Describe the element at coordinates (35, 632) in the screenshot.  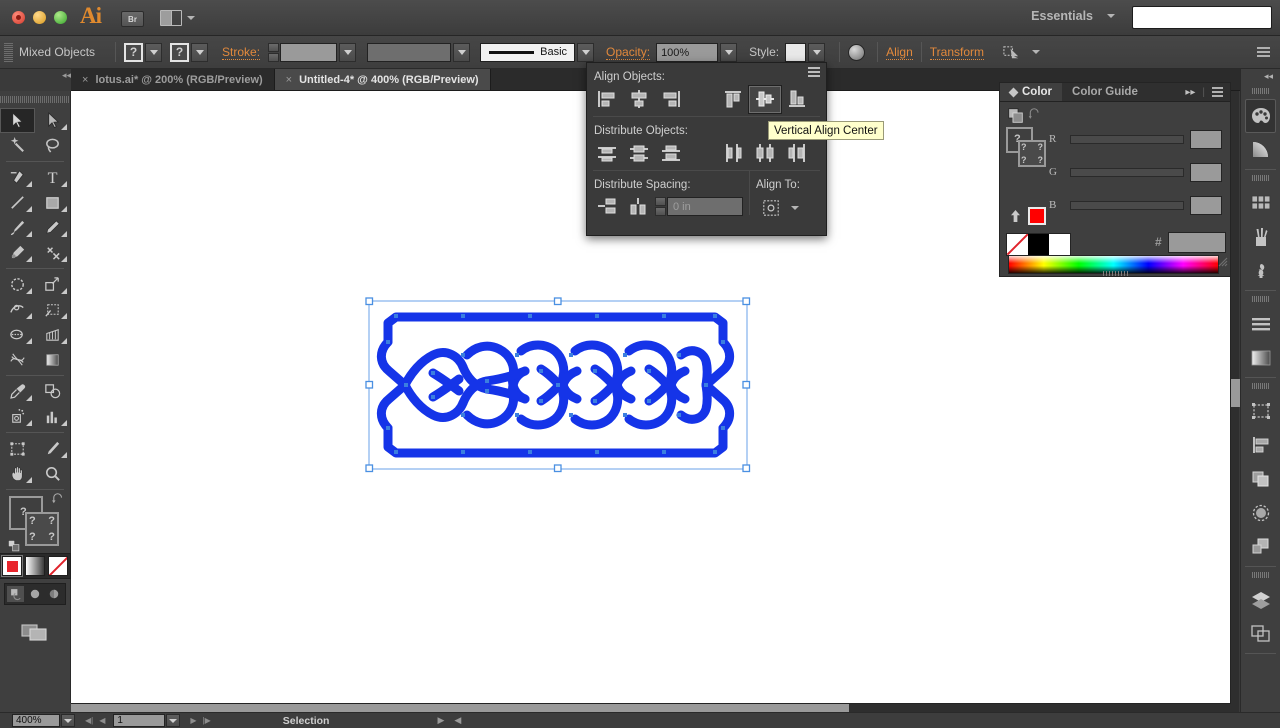
I see `change-screen-mode-icon` at that location.